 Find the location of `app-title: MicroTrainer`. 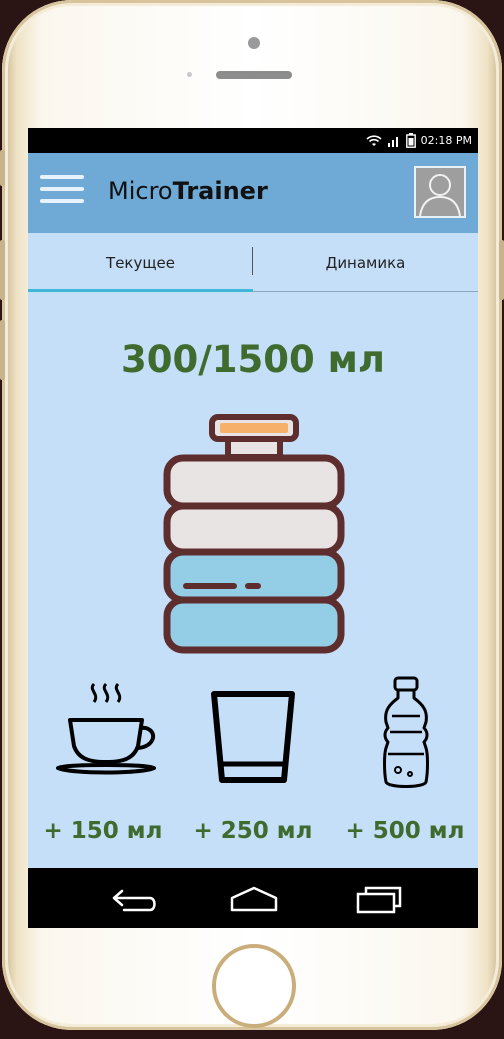

app-title: MicroTrainer is located at coordinates (188, 191).